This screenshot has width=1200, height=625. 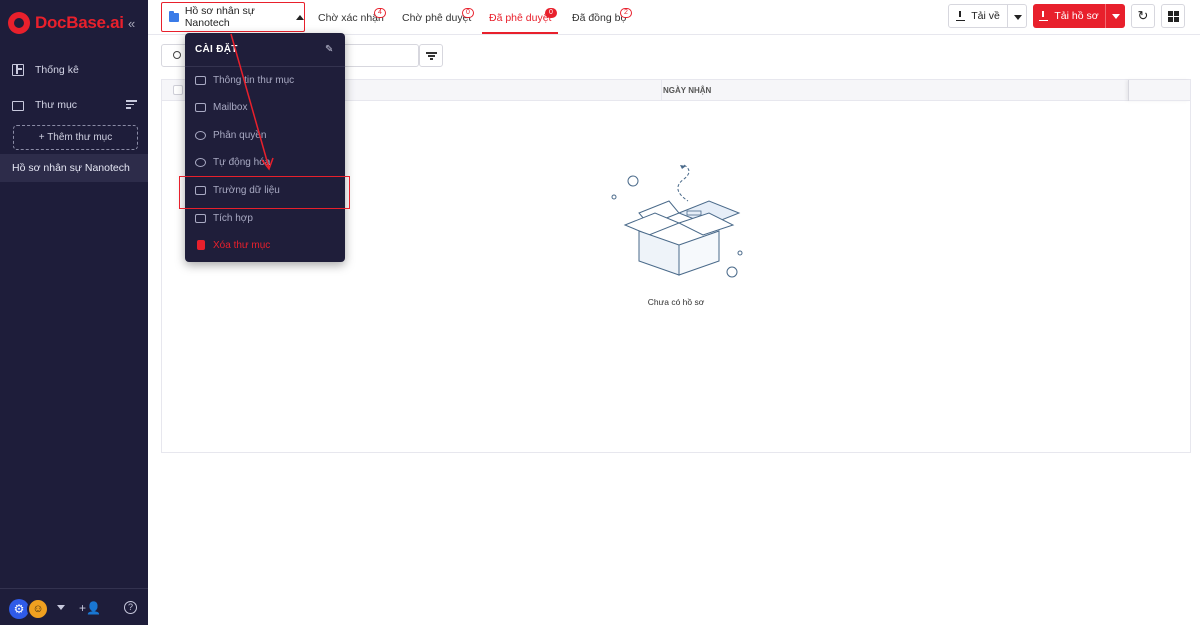 I want to click on menu-divider, so click(x=265, y=66).